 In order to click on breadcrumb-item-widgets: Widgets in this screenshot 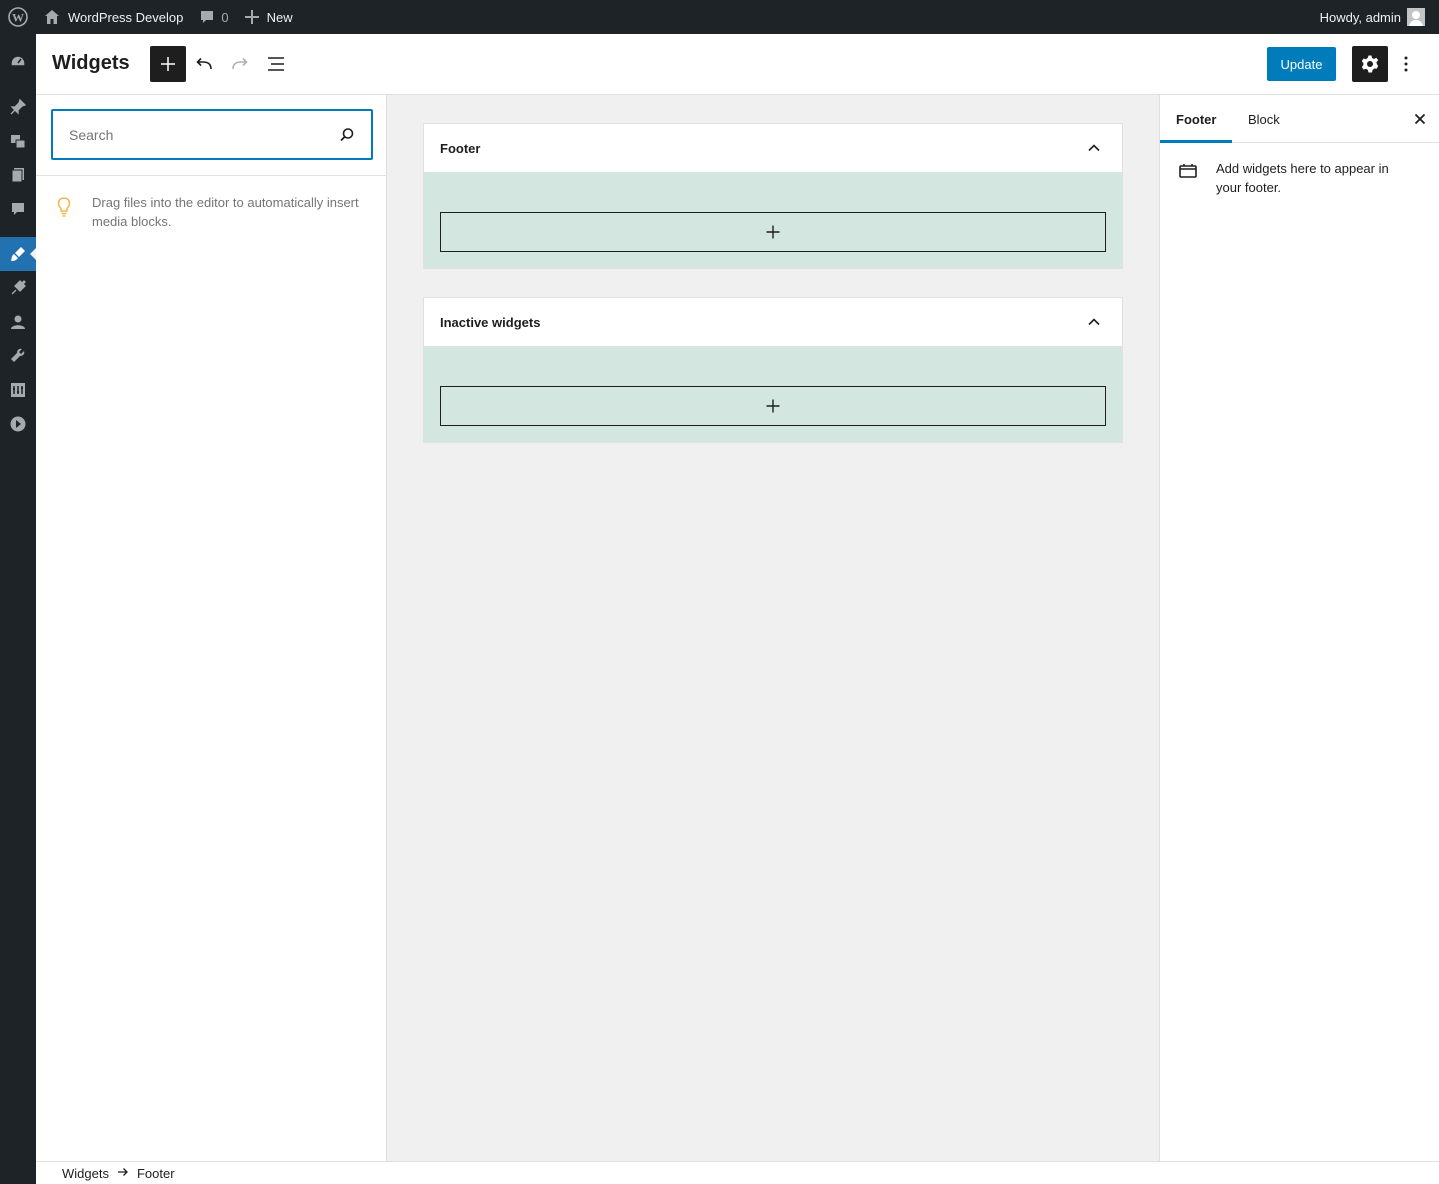, I will do `click(85, 1173)`.